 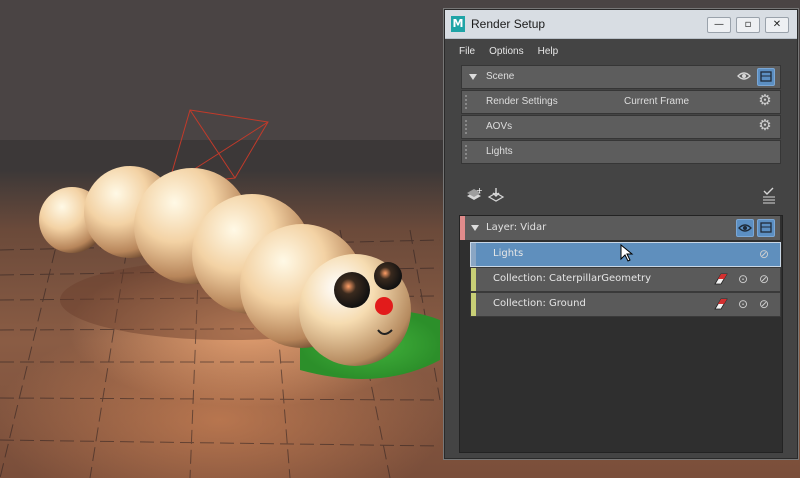 What do you see at coordinates (499, 151) in the screenshot?
I see `lights-label: Lights` at bounding box center [499, 151].